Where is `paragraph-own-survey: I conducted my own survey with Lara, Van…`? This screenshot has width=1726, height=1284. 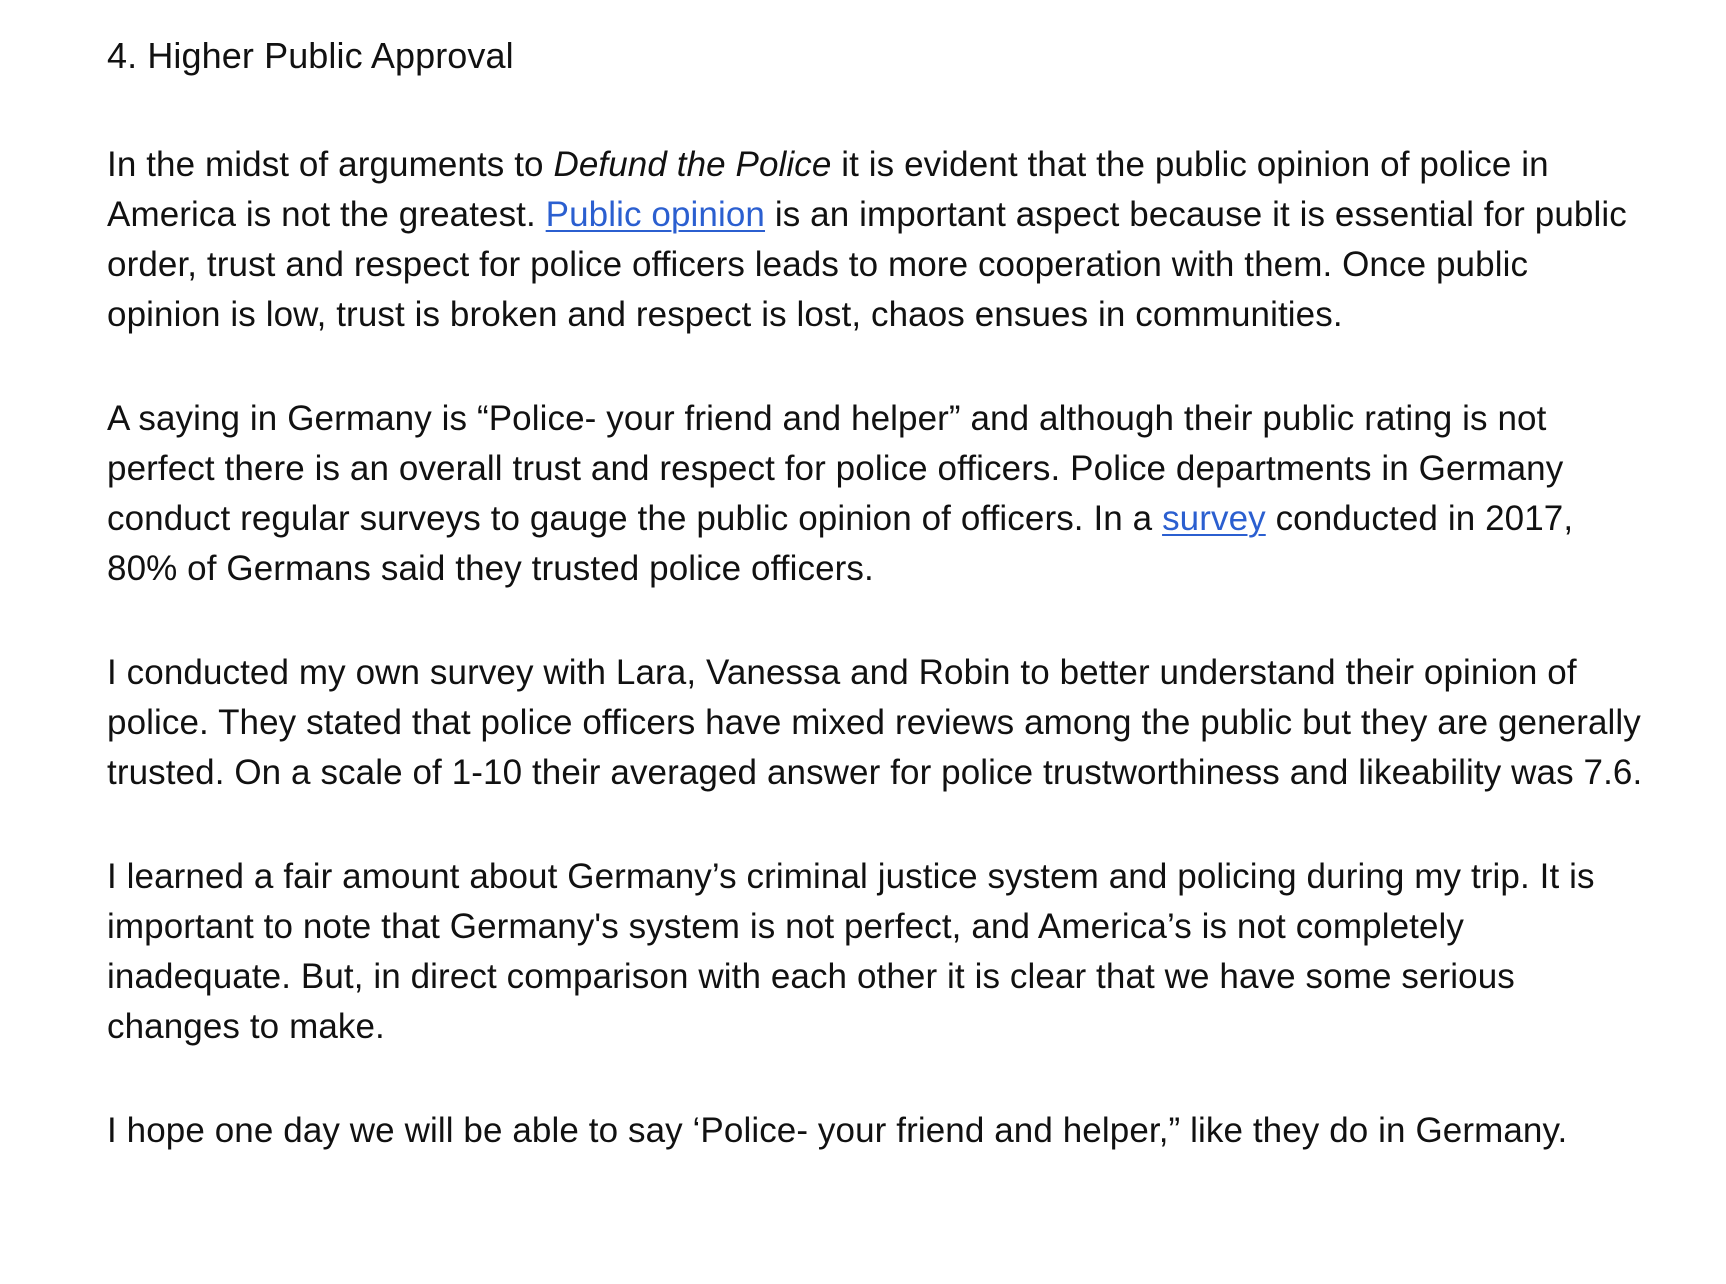
paragraph-own-survey: I conducted my own survey with Lara, Van… is located at coordinates (875, 722).